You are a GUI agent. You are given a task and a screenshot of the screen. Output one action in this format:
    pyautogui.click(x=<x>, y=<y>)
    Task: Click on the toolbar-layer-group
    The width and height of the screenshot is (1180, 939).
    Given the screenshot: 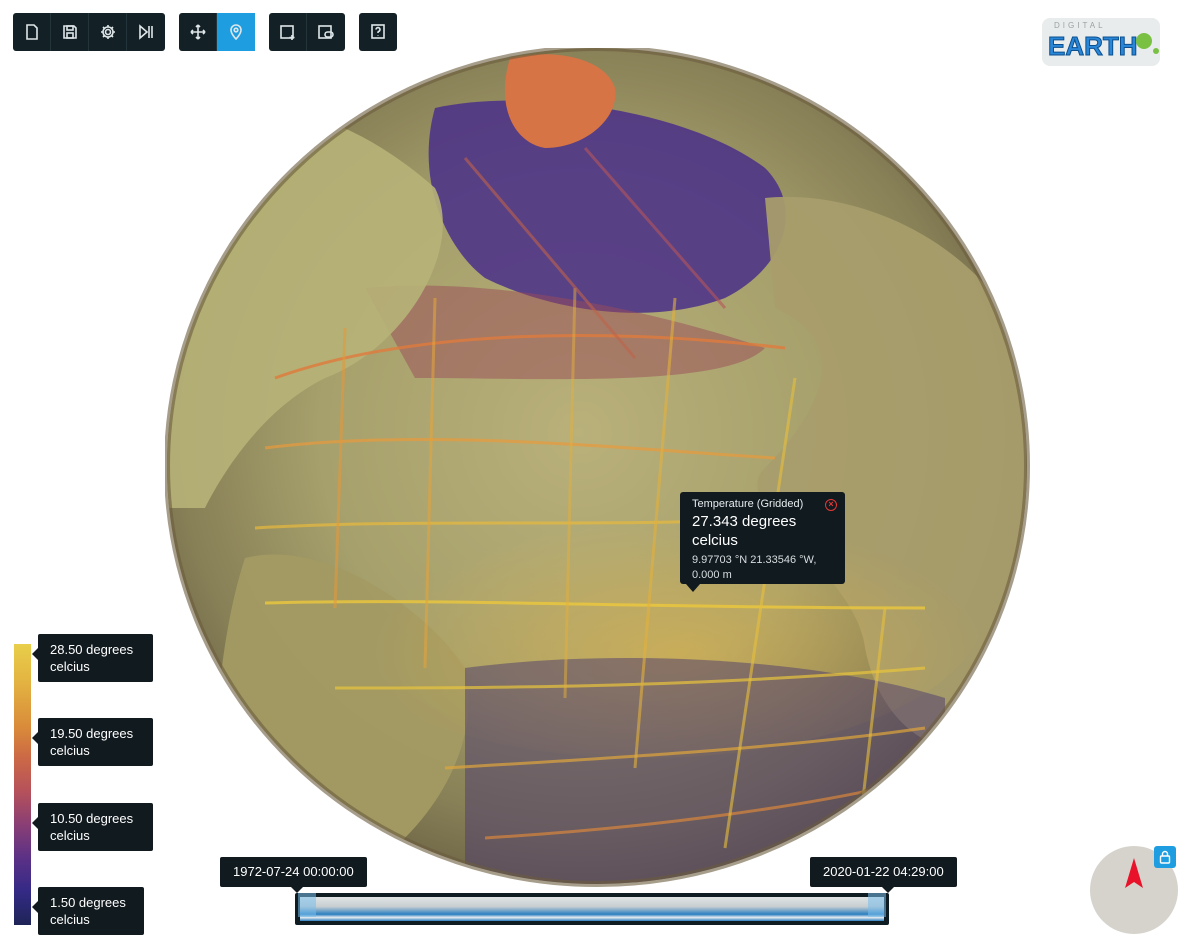 What is the action you would take?
    pyautogui.click(x=307, y=32)
    